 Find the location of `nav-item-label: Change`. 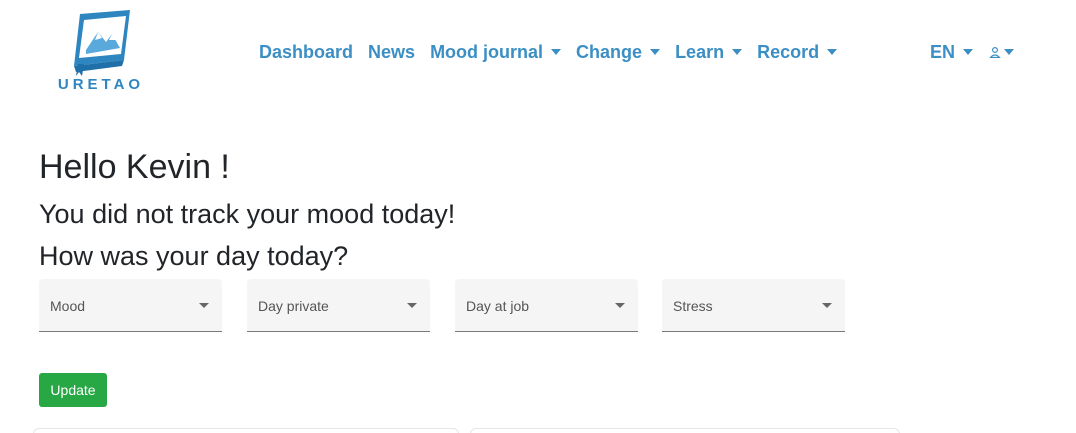

nav-item-label: Change is located at coordinates (609, 51).